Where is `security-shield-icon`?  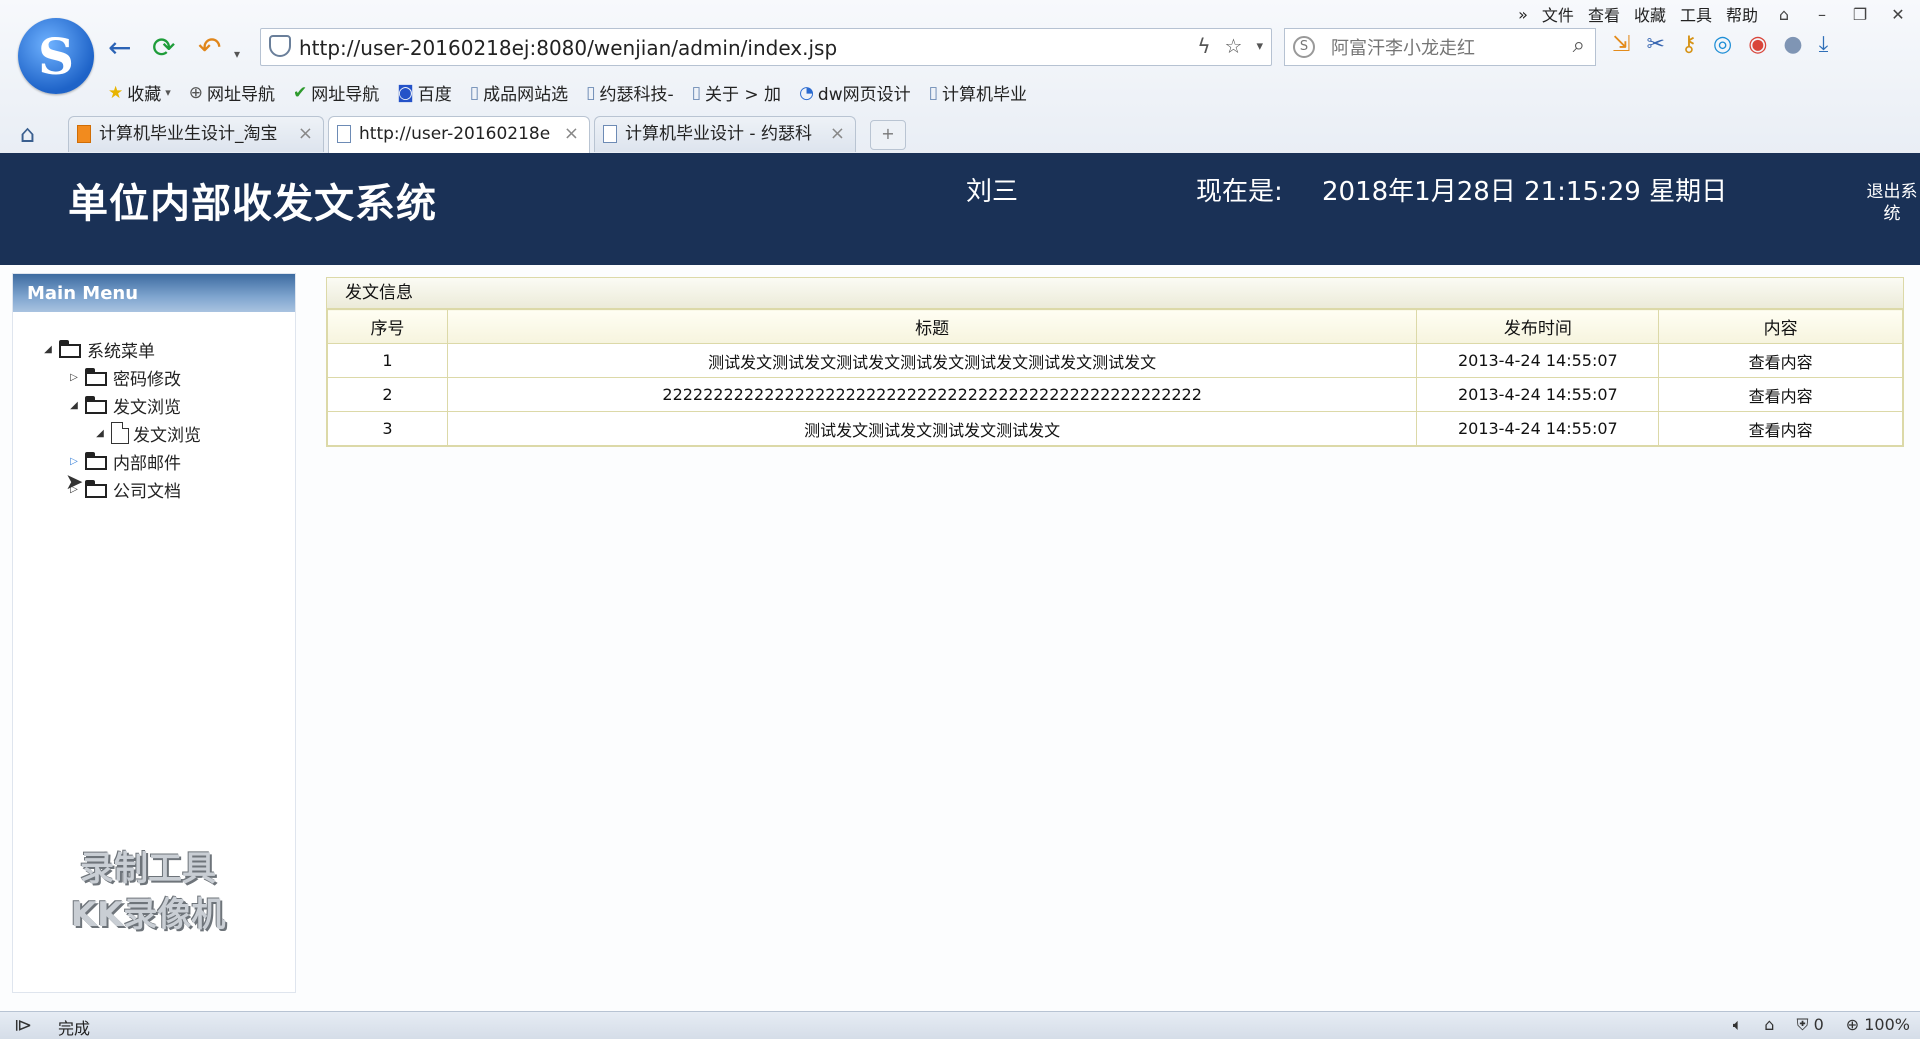 security-shield-icon is located at coordinates (280, 46).